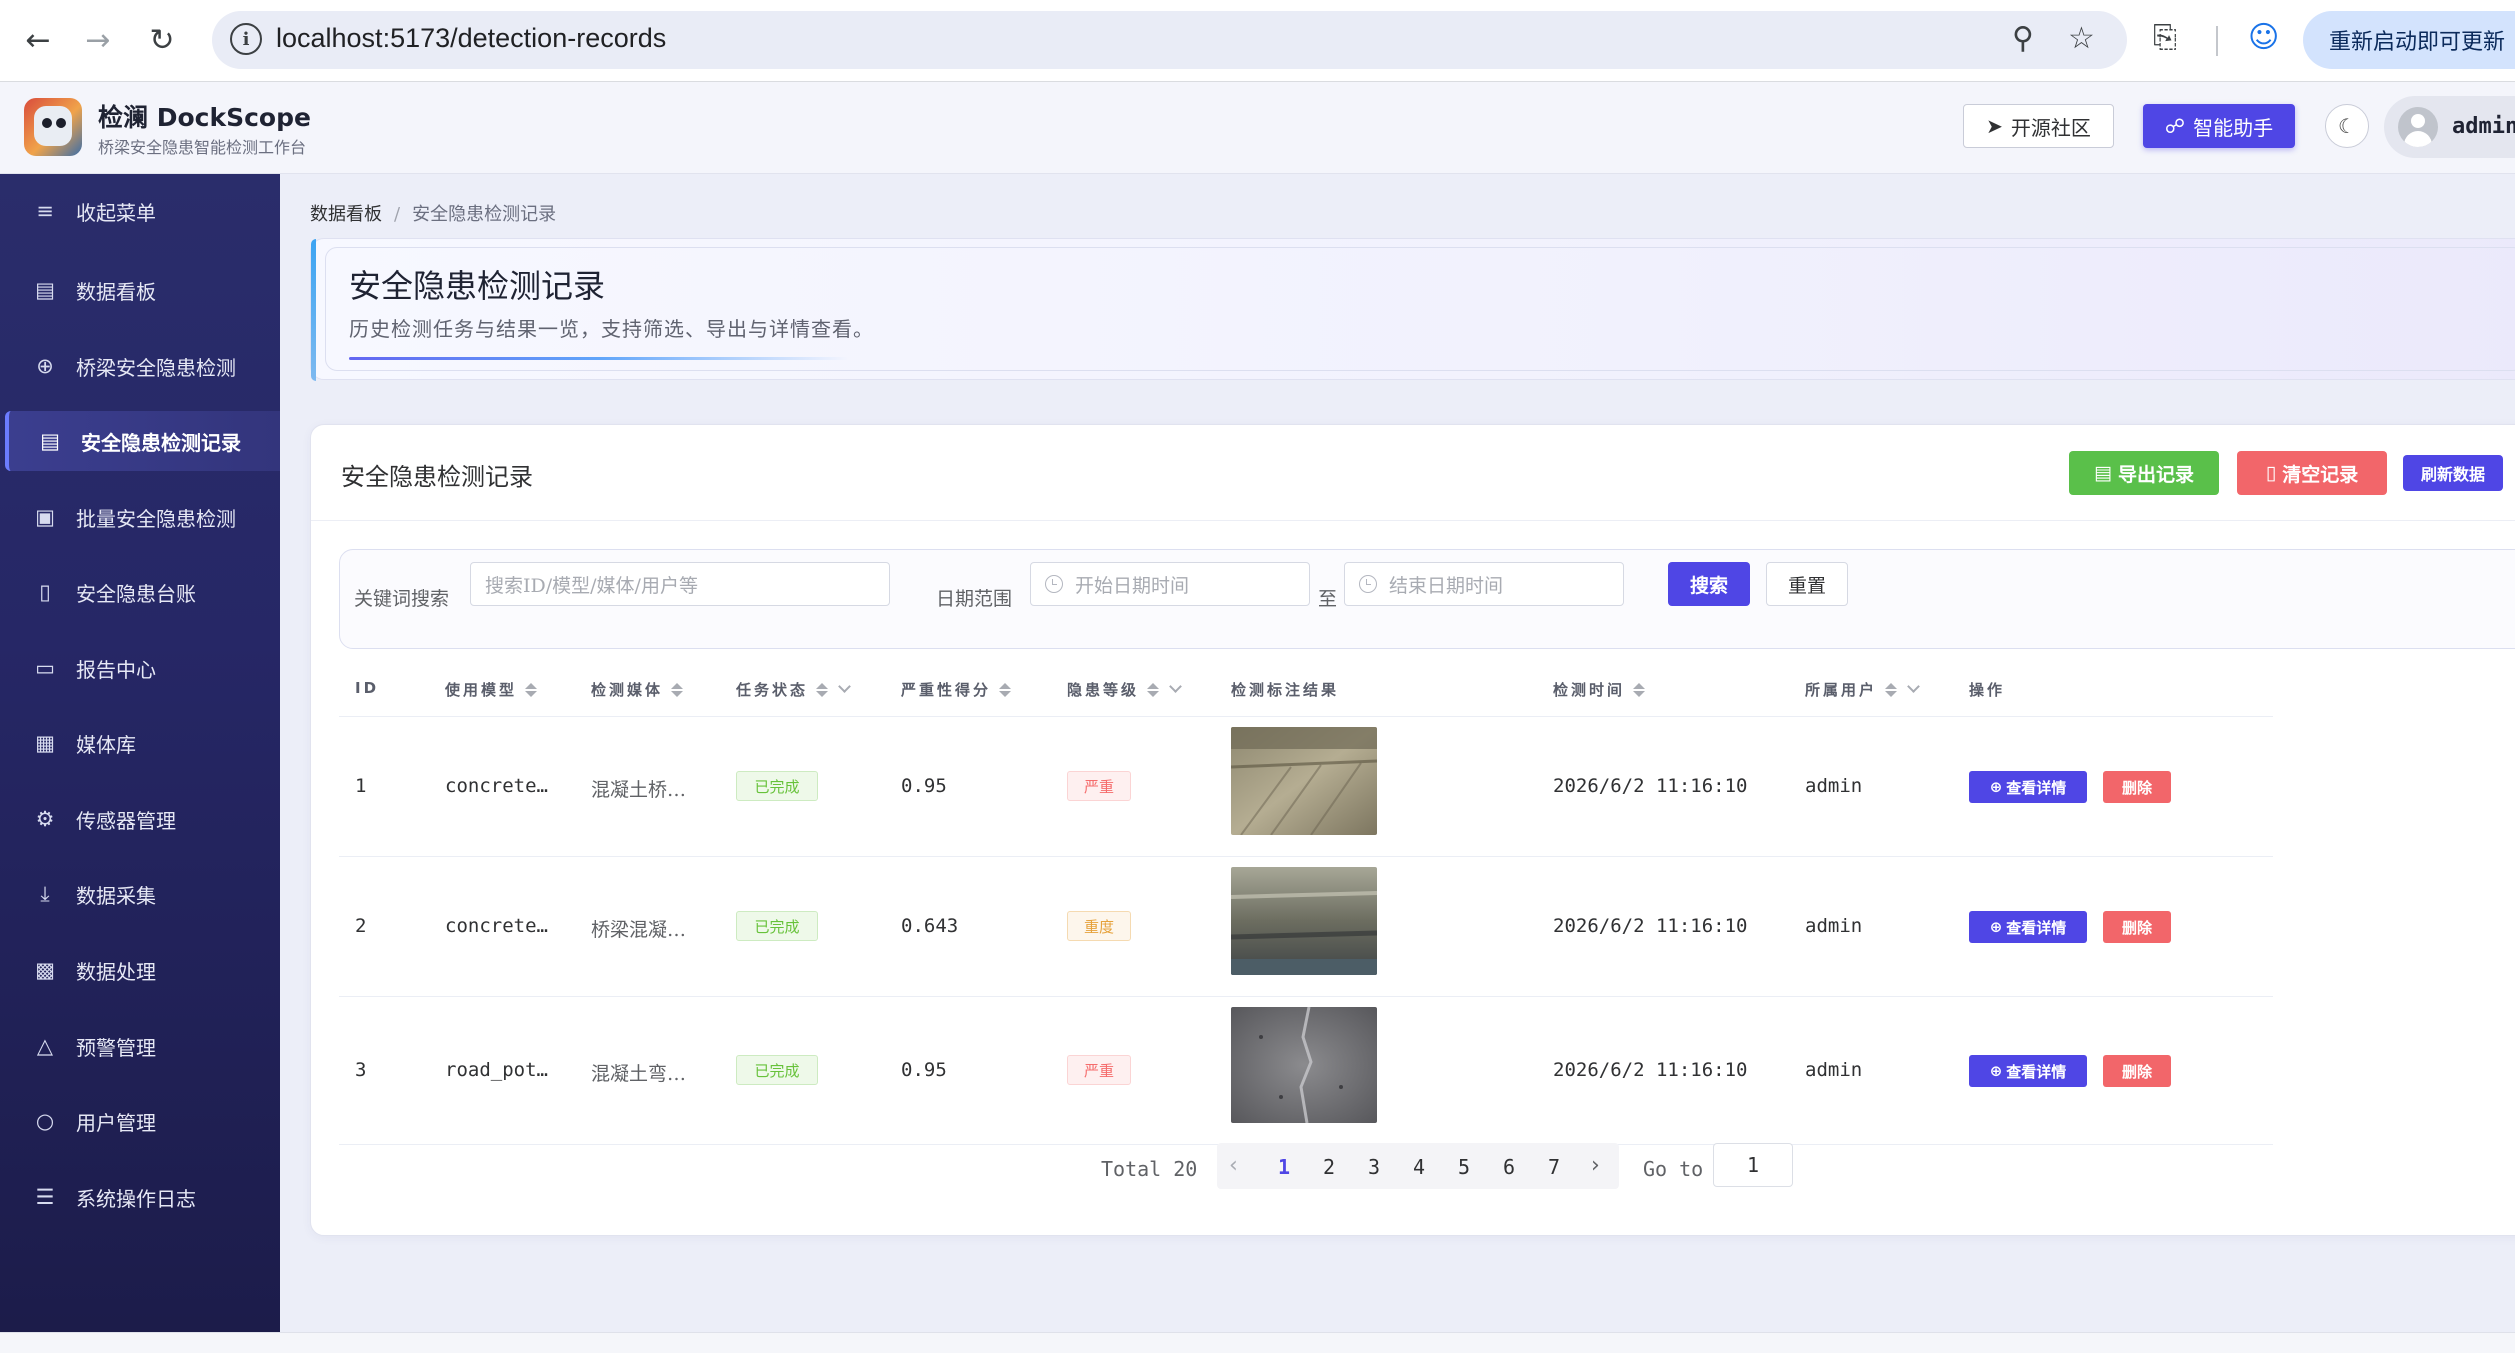 Image resolution: width=2515 pixels, height=1353 pixels. What do you see at coordinates (1484, 584) in the screenshot?
I see `end-datetime-input: 结束日期时间` at bounding box center [1484, 584].